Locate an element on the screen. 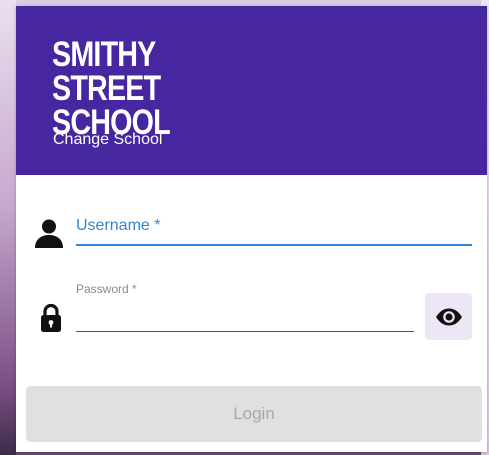  school-name-line1: SMITHY STREET is located at coordinates (106, 71).